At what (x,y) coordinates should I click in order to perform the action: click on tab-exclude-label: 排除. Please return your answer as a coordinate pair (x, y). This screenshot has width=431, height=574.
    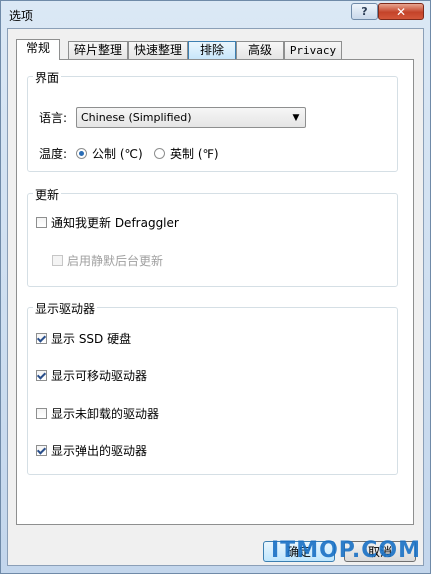
    Looking at the image, I should click on (211, 50).